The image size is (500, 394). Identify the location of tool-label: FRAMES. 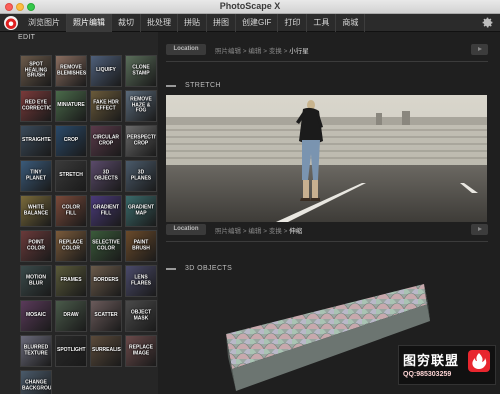
(71, 280).